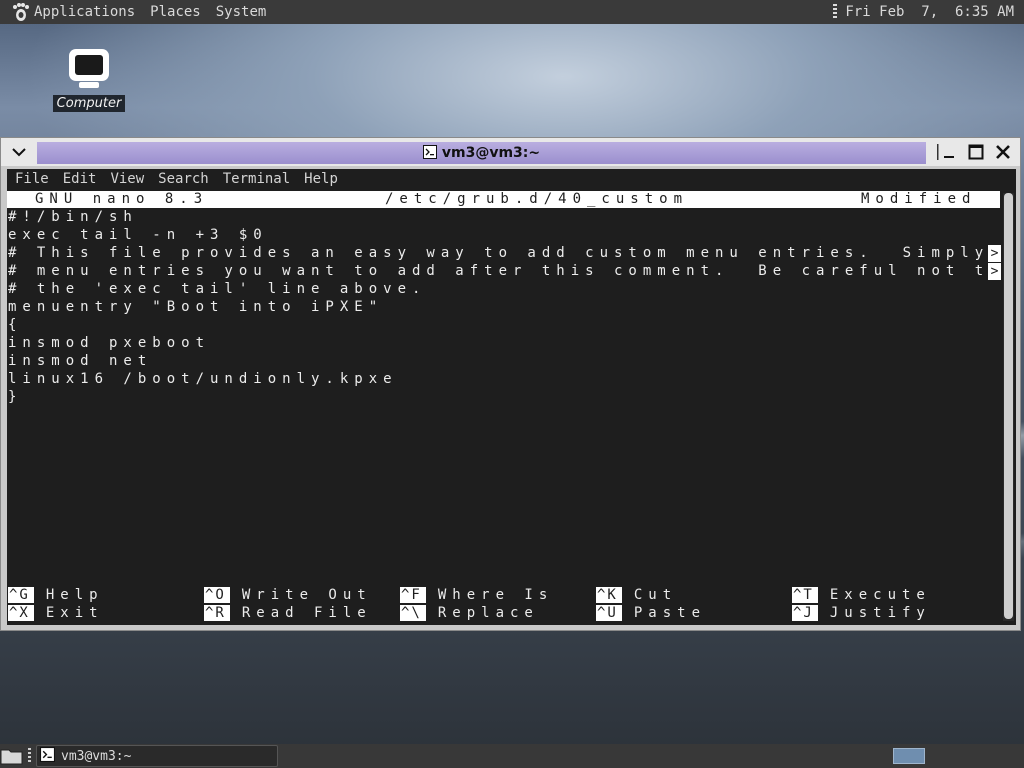 The width and height of the screenshot is (1024, 768). What do you see at coordinates (203, 379) in the screenshot?
I see `editor-line: linux16 /boot/undionly.kpxe` at bounding box center [203, 379].